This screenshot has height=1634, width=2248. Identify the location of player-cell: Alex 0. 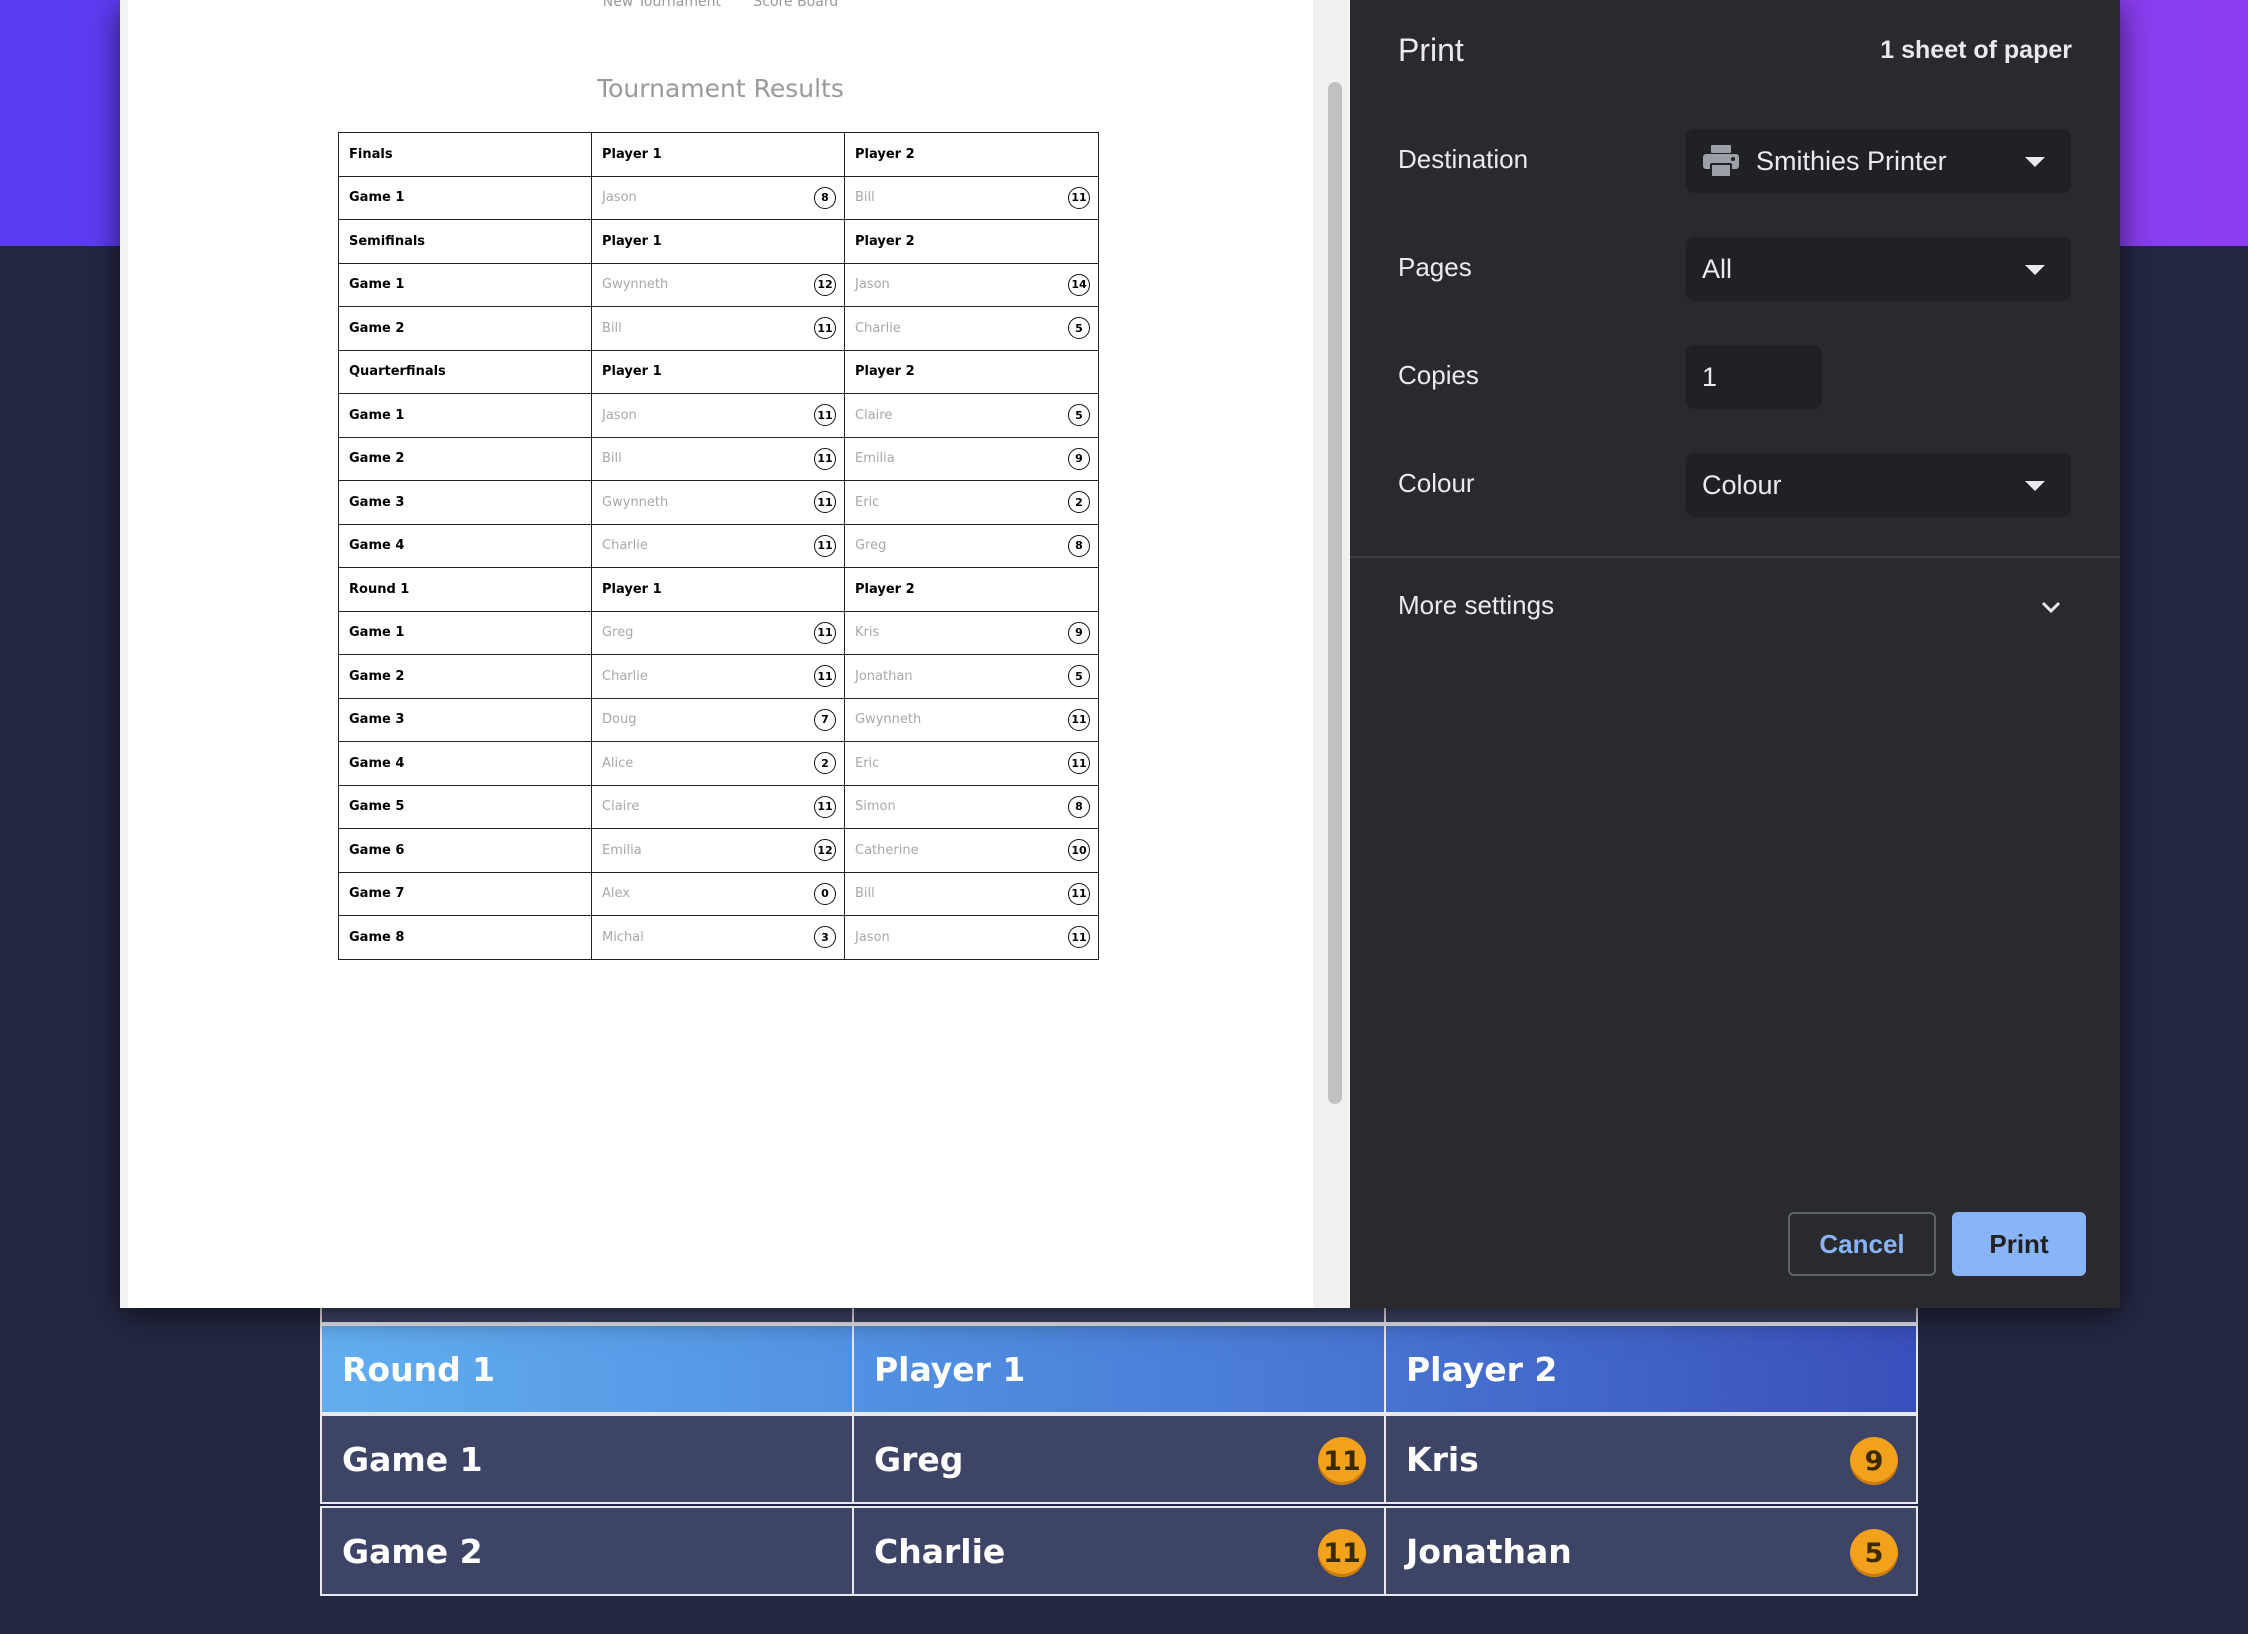
(718, 893).